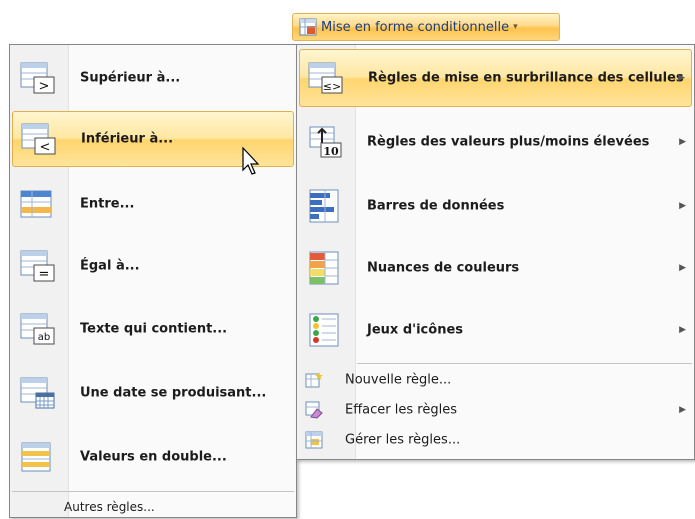  What do you see at coordinates (331, 151) in the screenshot?
I see `svg-text: 10` at bounding box center [331, 151].